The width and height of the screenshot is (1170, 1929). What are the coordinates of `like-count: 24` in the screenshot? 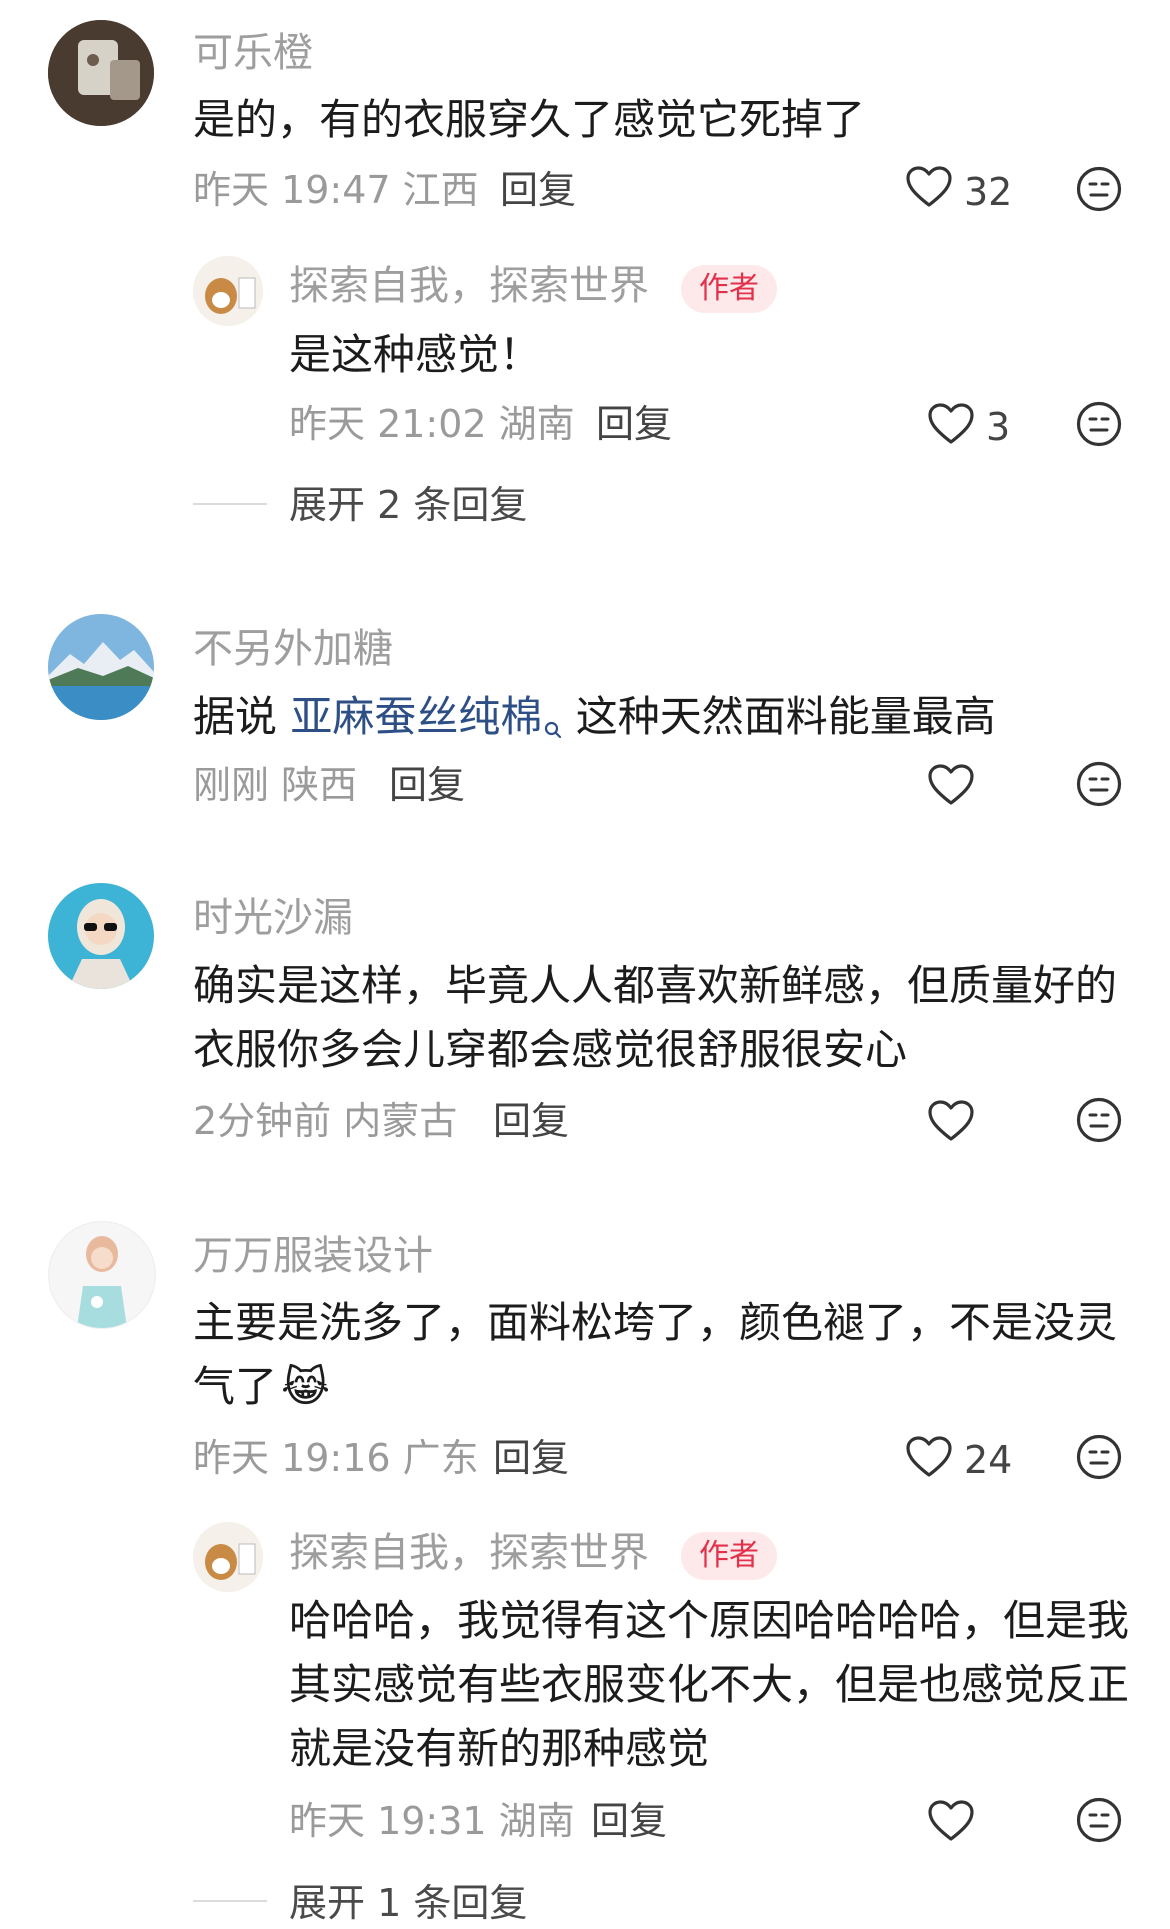 It's located at (988, 1460).